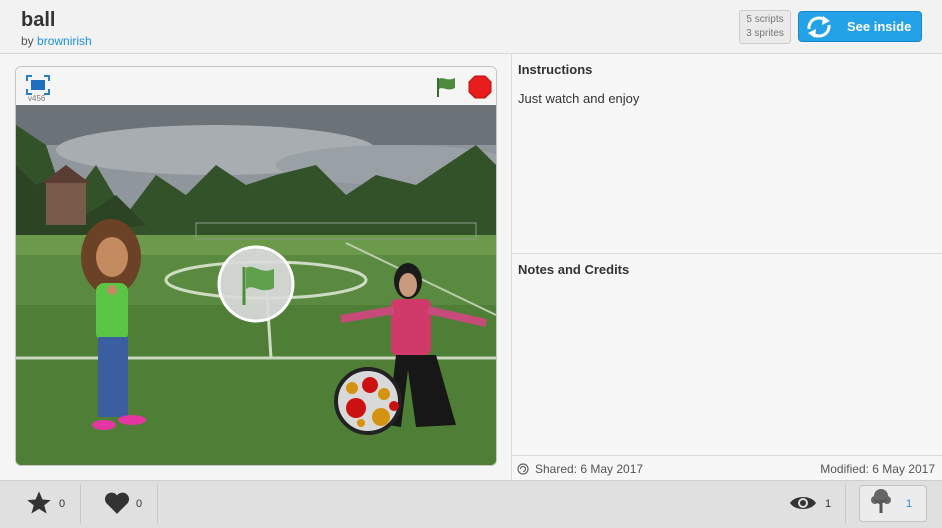  Describe the element at coordinates (480, 87) in the screenshot. I see `stop-icon` at that location.